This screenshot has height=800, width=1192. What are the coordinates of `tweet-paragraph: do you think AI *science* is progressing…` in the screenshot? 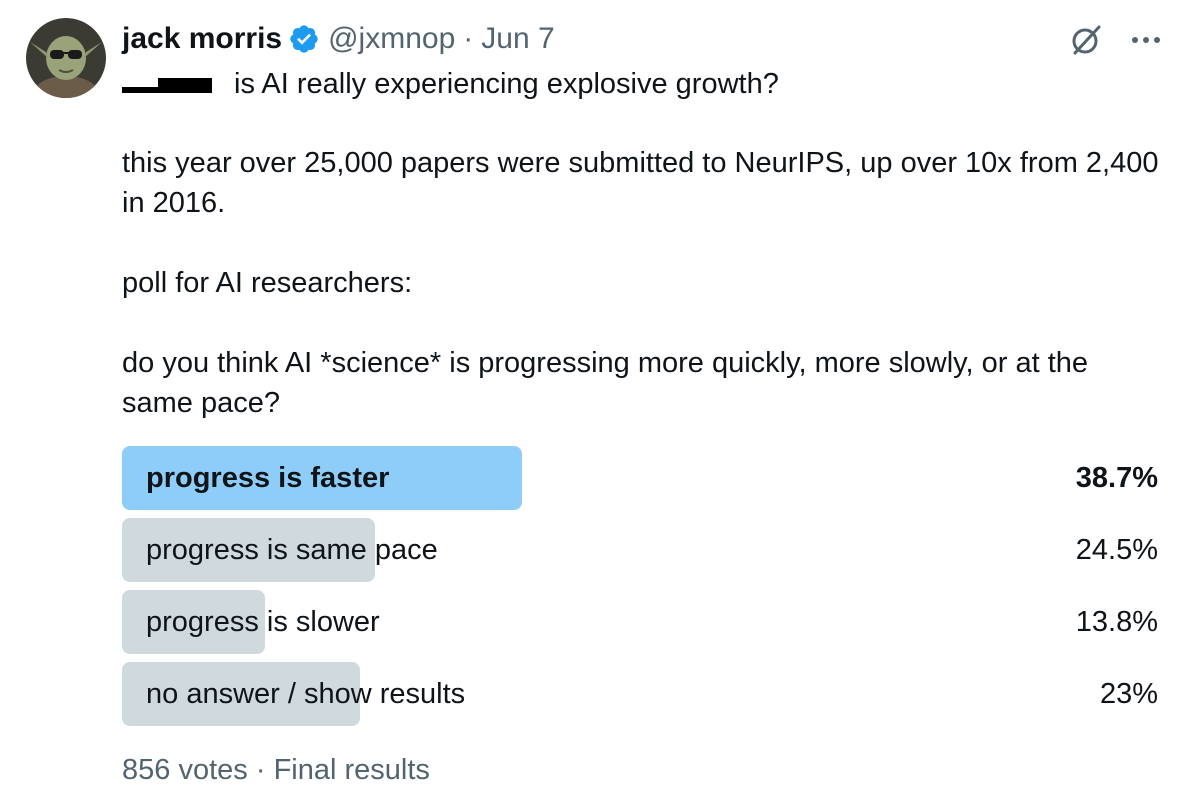 It's located at (605, 383).